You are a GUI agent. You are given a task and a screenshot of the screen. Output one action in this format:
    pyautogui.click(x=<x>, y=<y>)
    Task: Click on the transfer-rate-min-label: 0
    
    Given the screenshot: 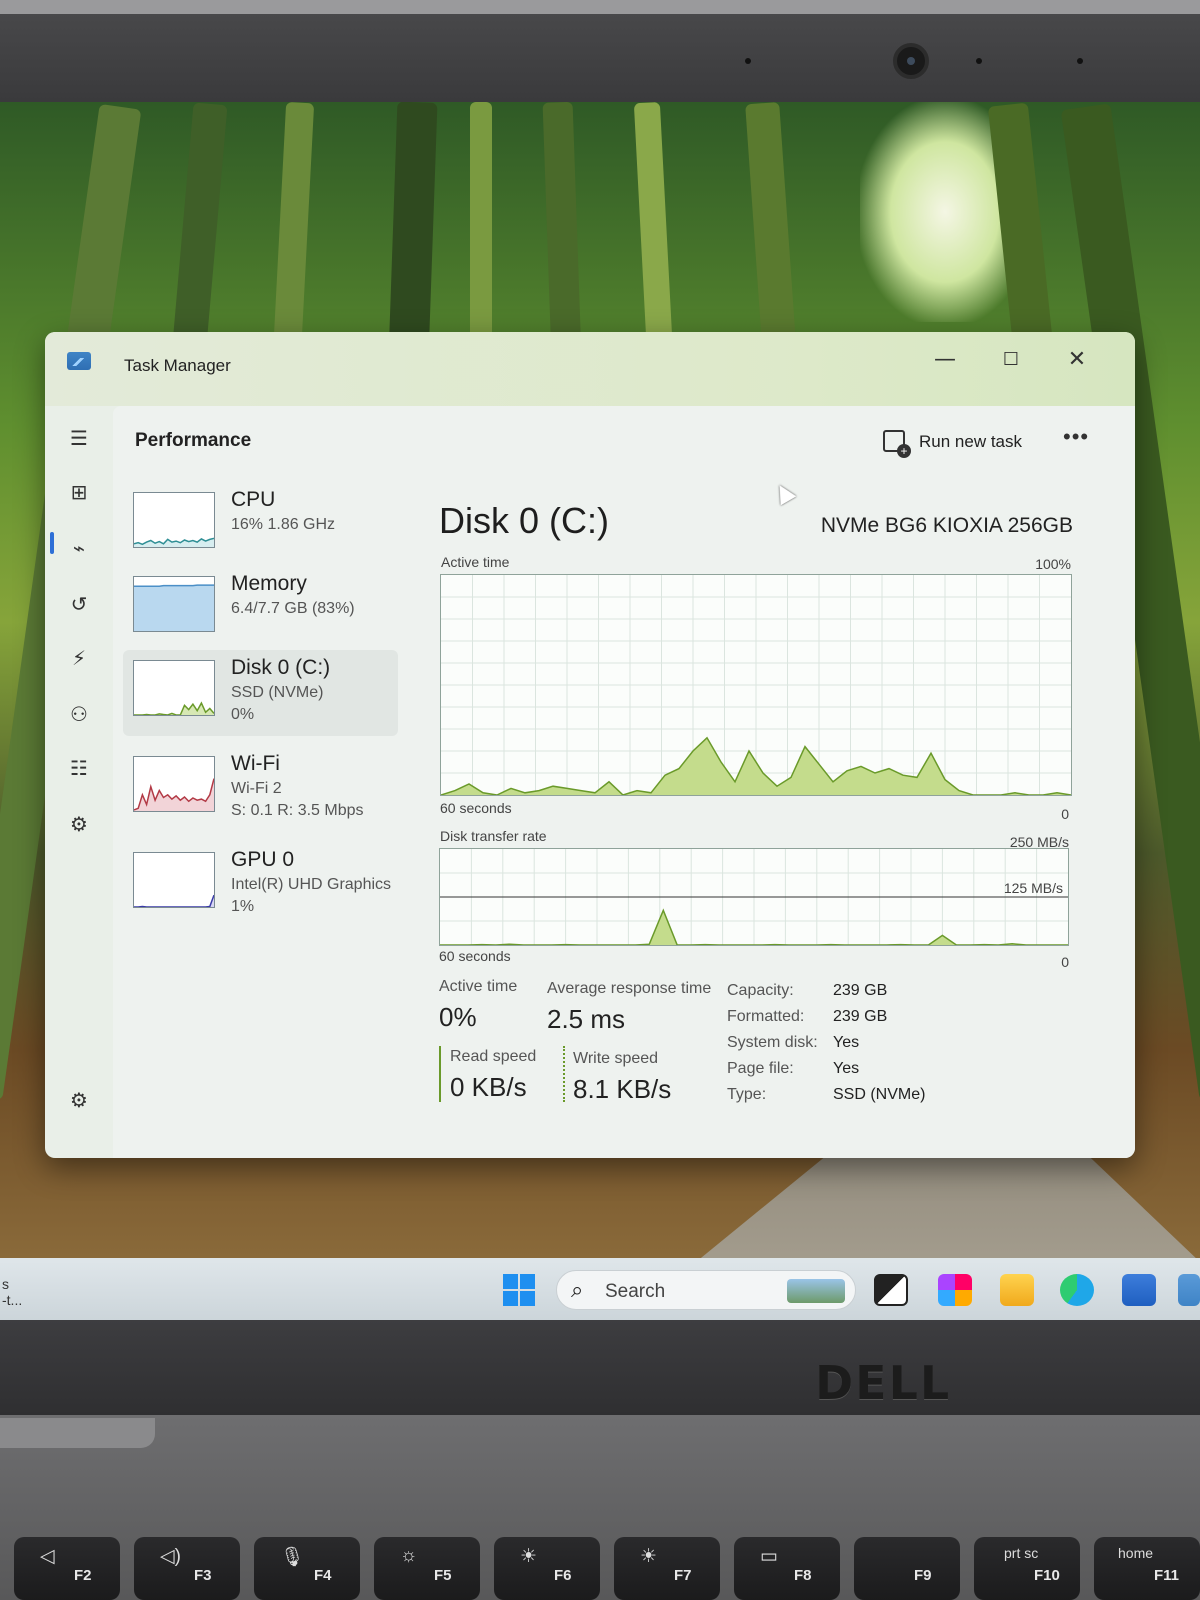 What is the action you would take?
    pyautogui.click(x=1065, y=962)
    